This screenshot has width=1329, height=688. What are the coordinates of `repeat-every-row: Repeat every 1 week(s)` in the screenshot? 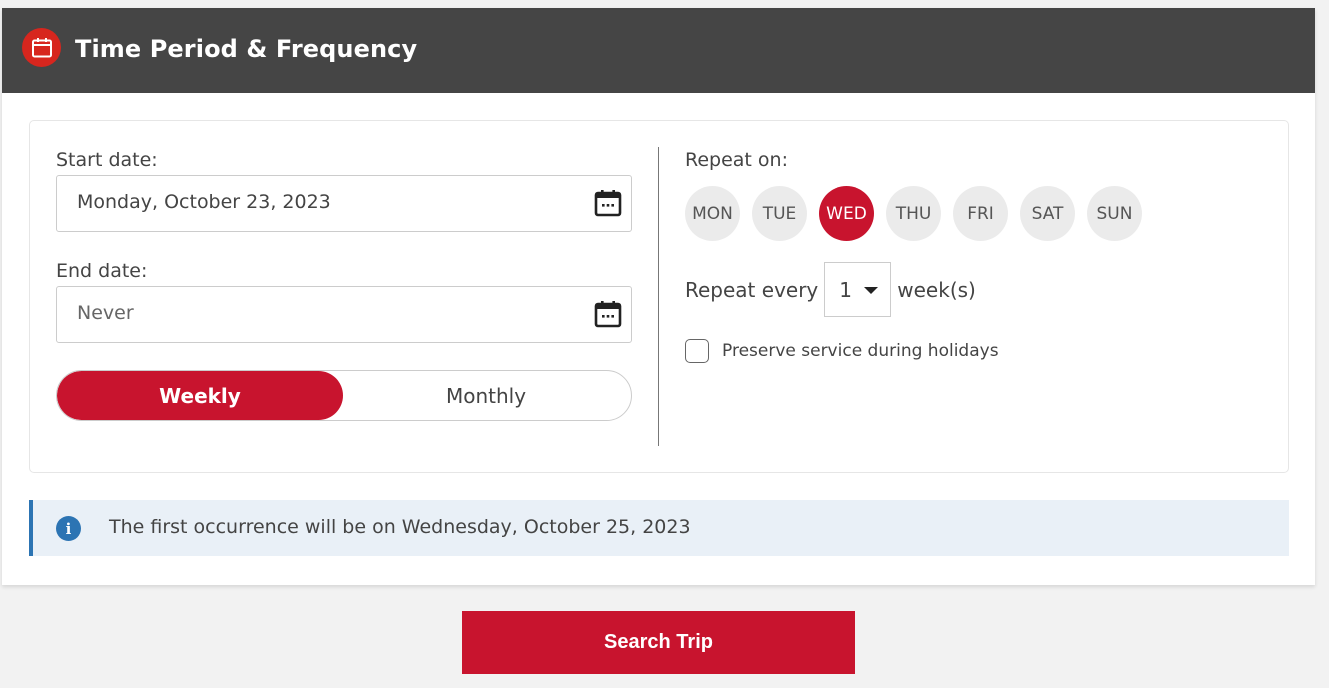 It's located at (830, 289).